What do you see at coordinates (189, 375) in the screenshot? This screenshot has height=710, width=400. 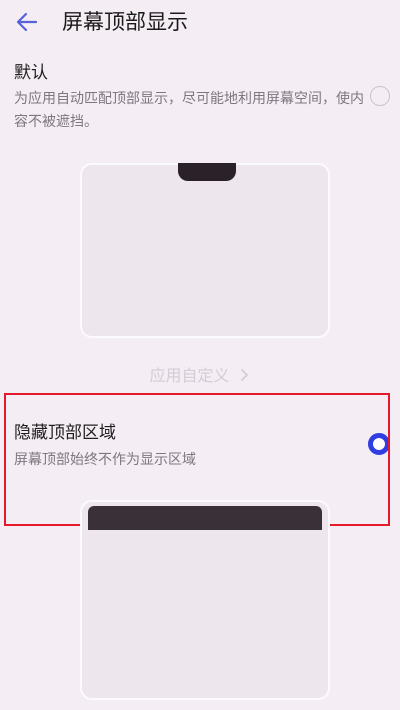 I see `app-custom-label: 应用自定义` at bounding box center [189, 375].